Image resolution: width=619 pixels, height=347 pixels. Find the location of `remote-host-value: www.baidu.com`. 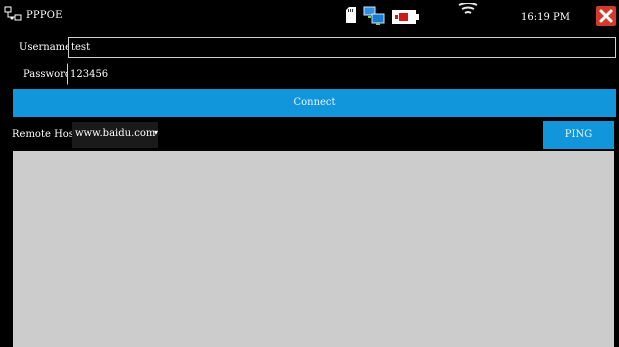

remote-host-value: www.baidu.com is located at coordinates (115, 133).